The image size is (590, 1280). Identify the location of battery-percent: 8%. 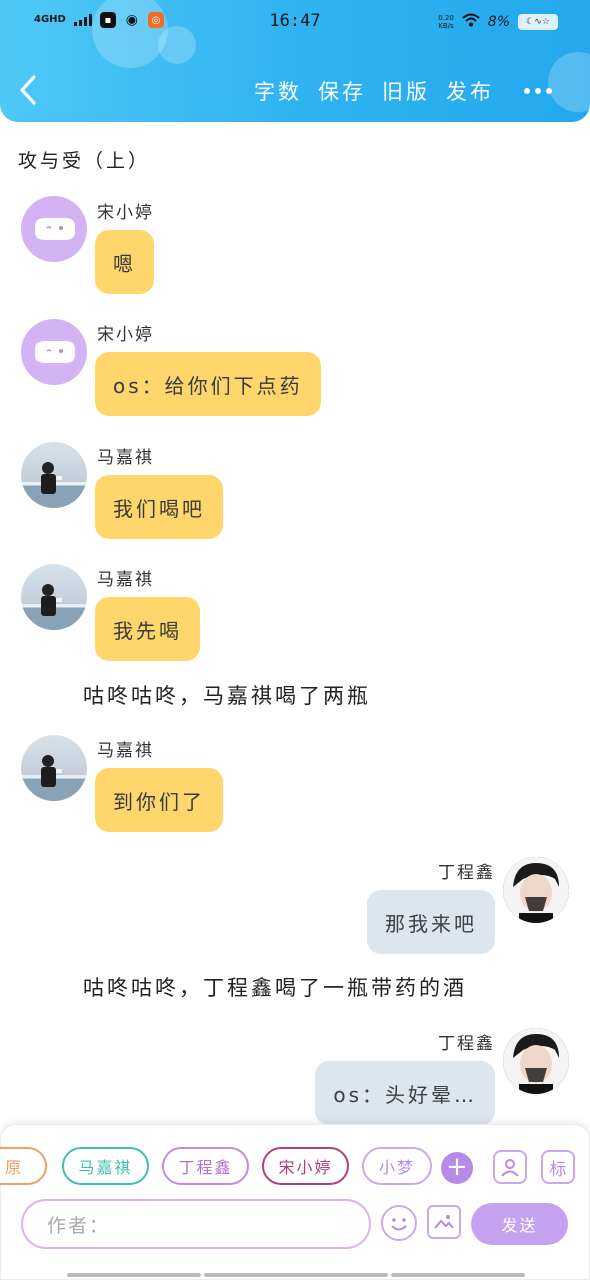
(498, 21).